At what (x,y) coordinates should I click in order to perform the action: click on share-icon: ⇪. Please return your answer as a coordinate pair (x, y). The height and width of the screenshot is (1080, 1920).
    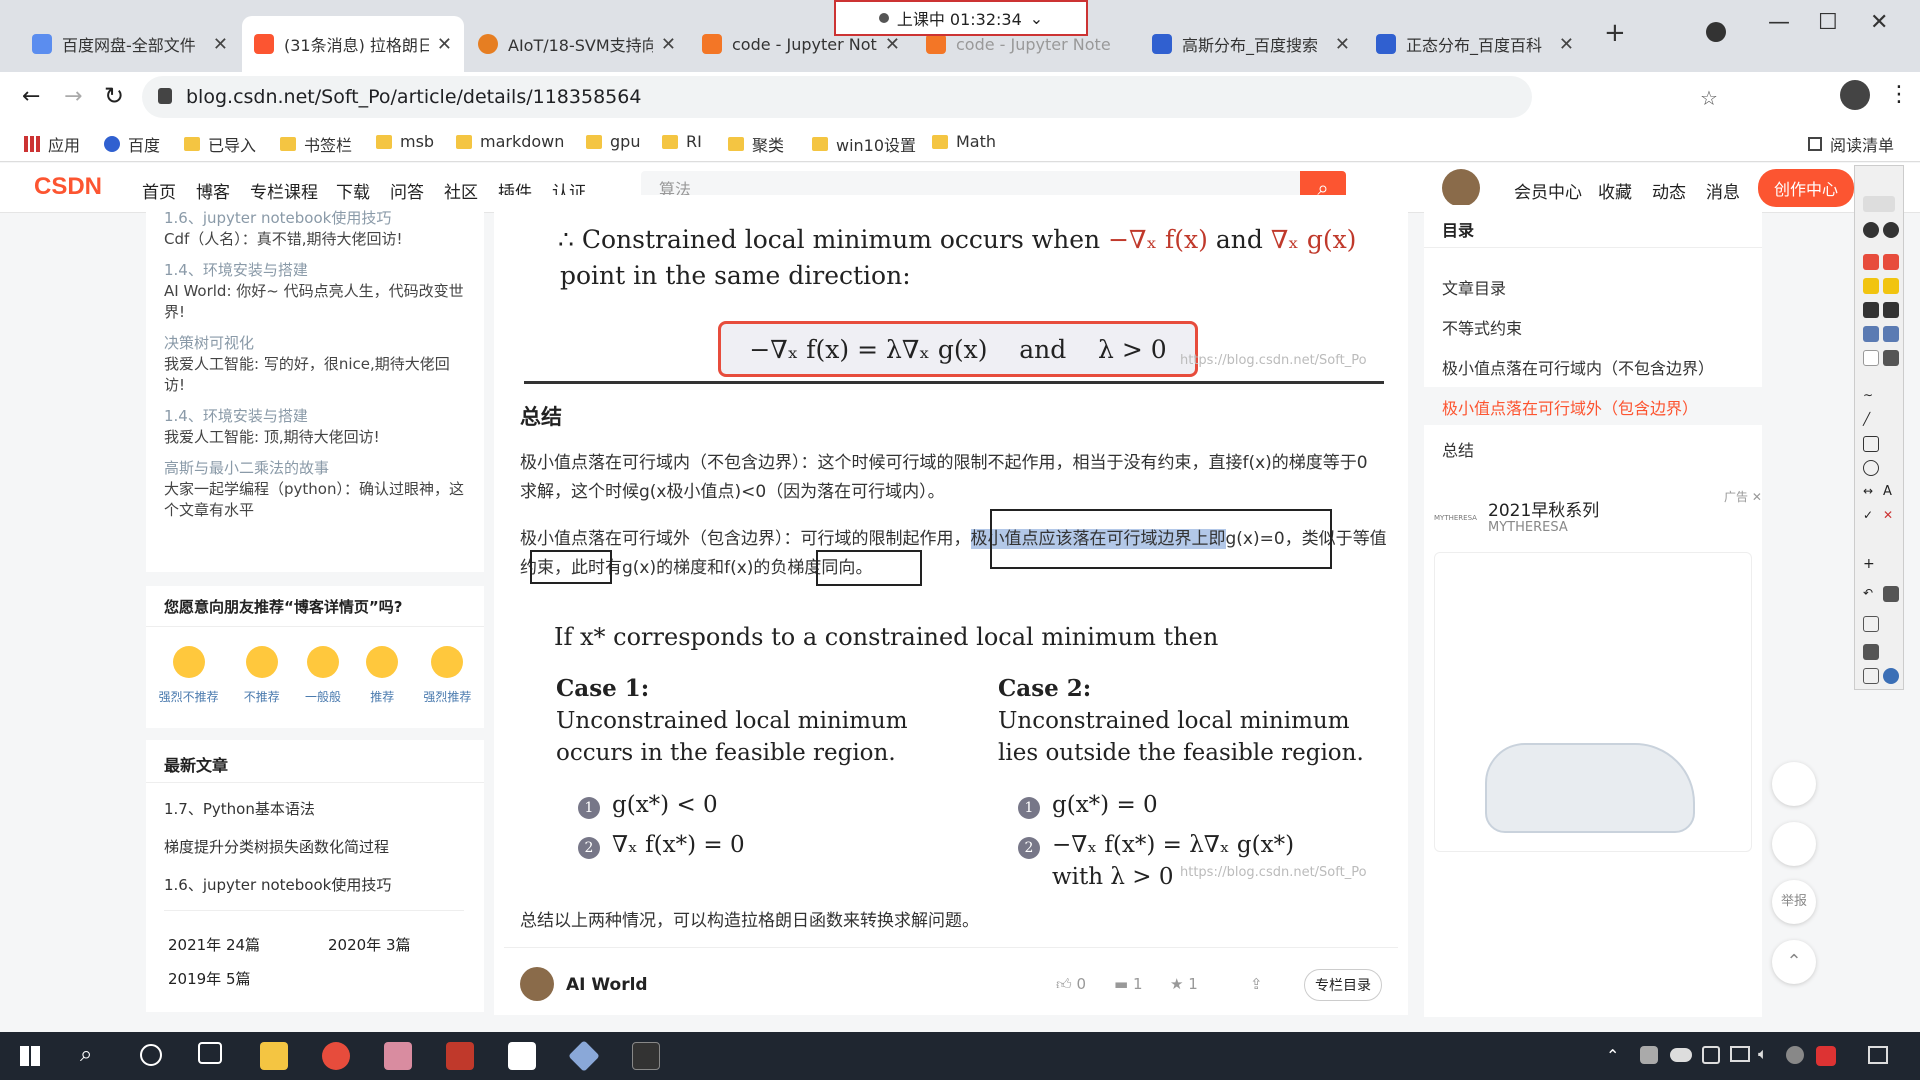
    Looking at the image, I should click on (1256, 984).